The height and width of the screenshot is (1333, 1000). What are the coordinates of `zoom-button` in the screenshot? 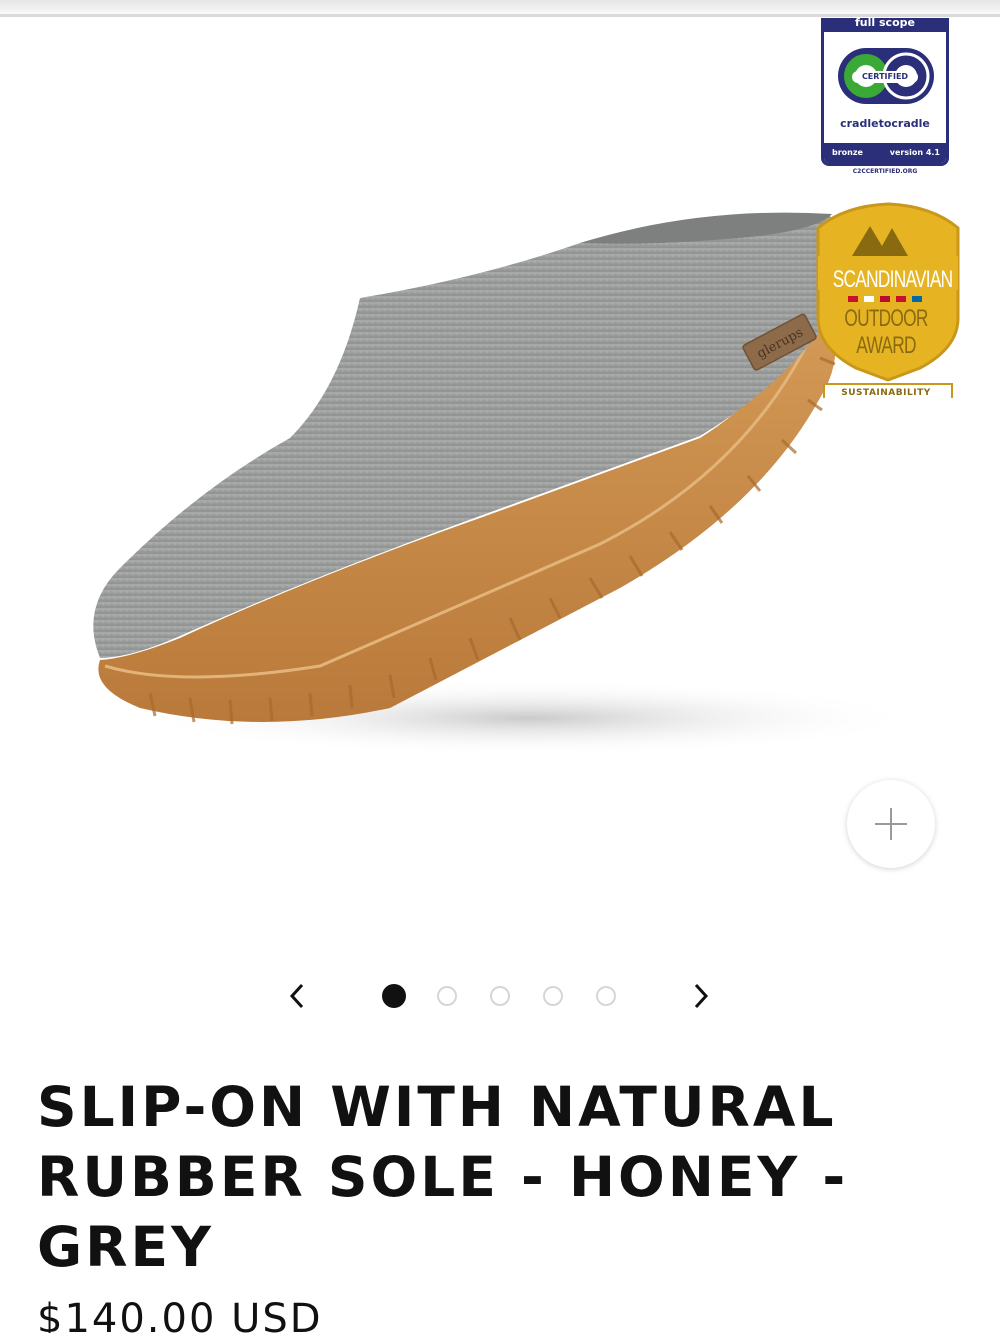 It's located at (891, 824).